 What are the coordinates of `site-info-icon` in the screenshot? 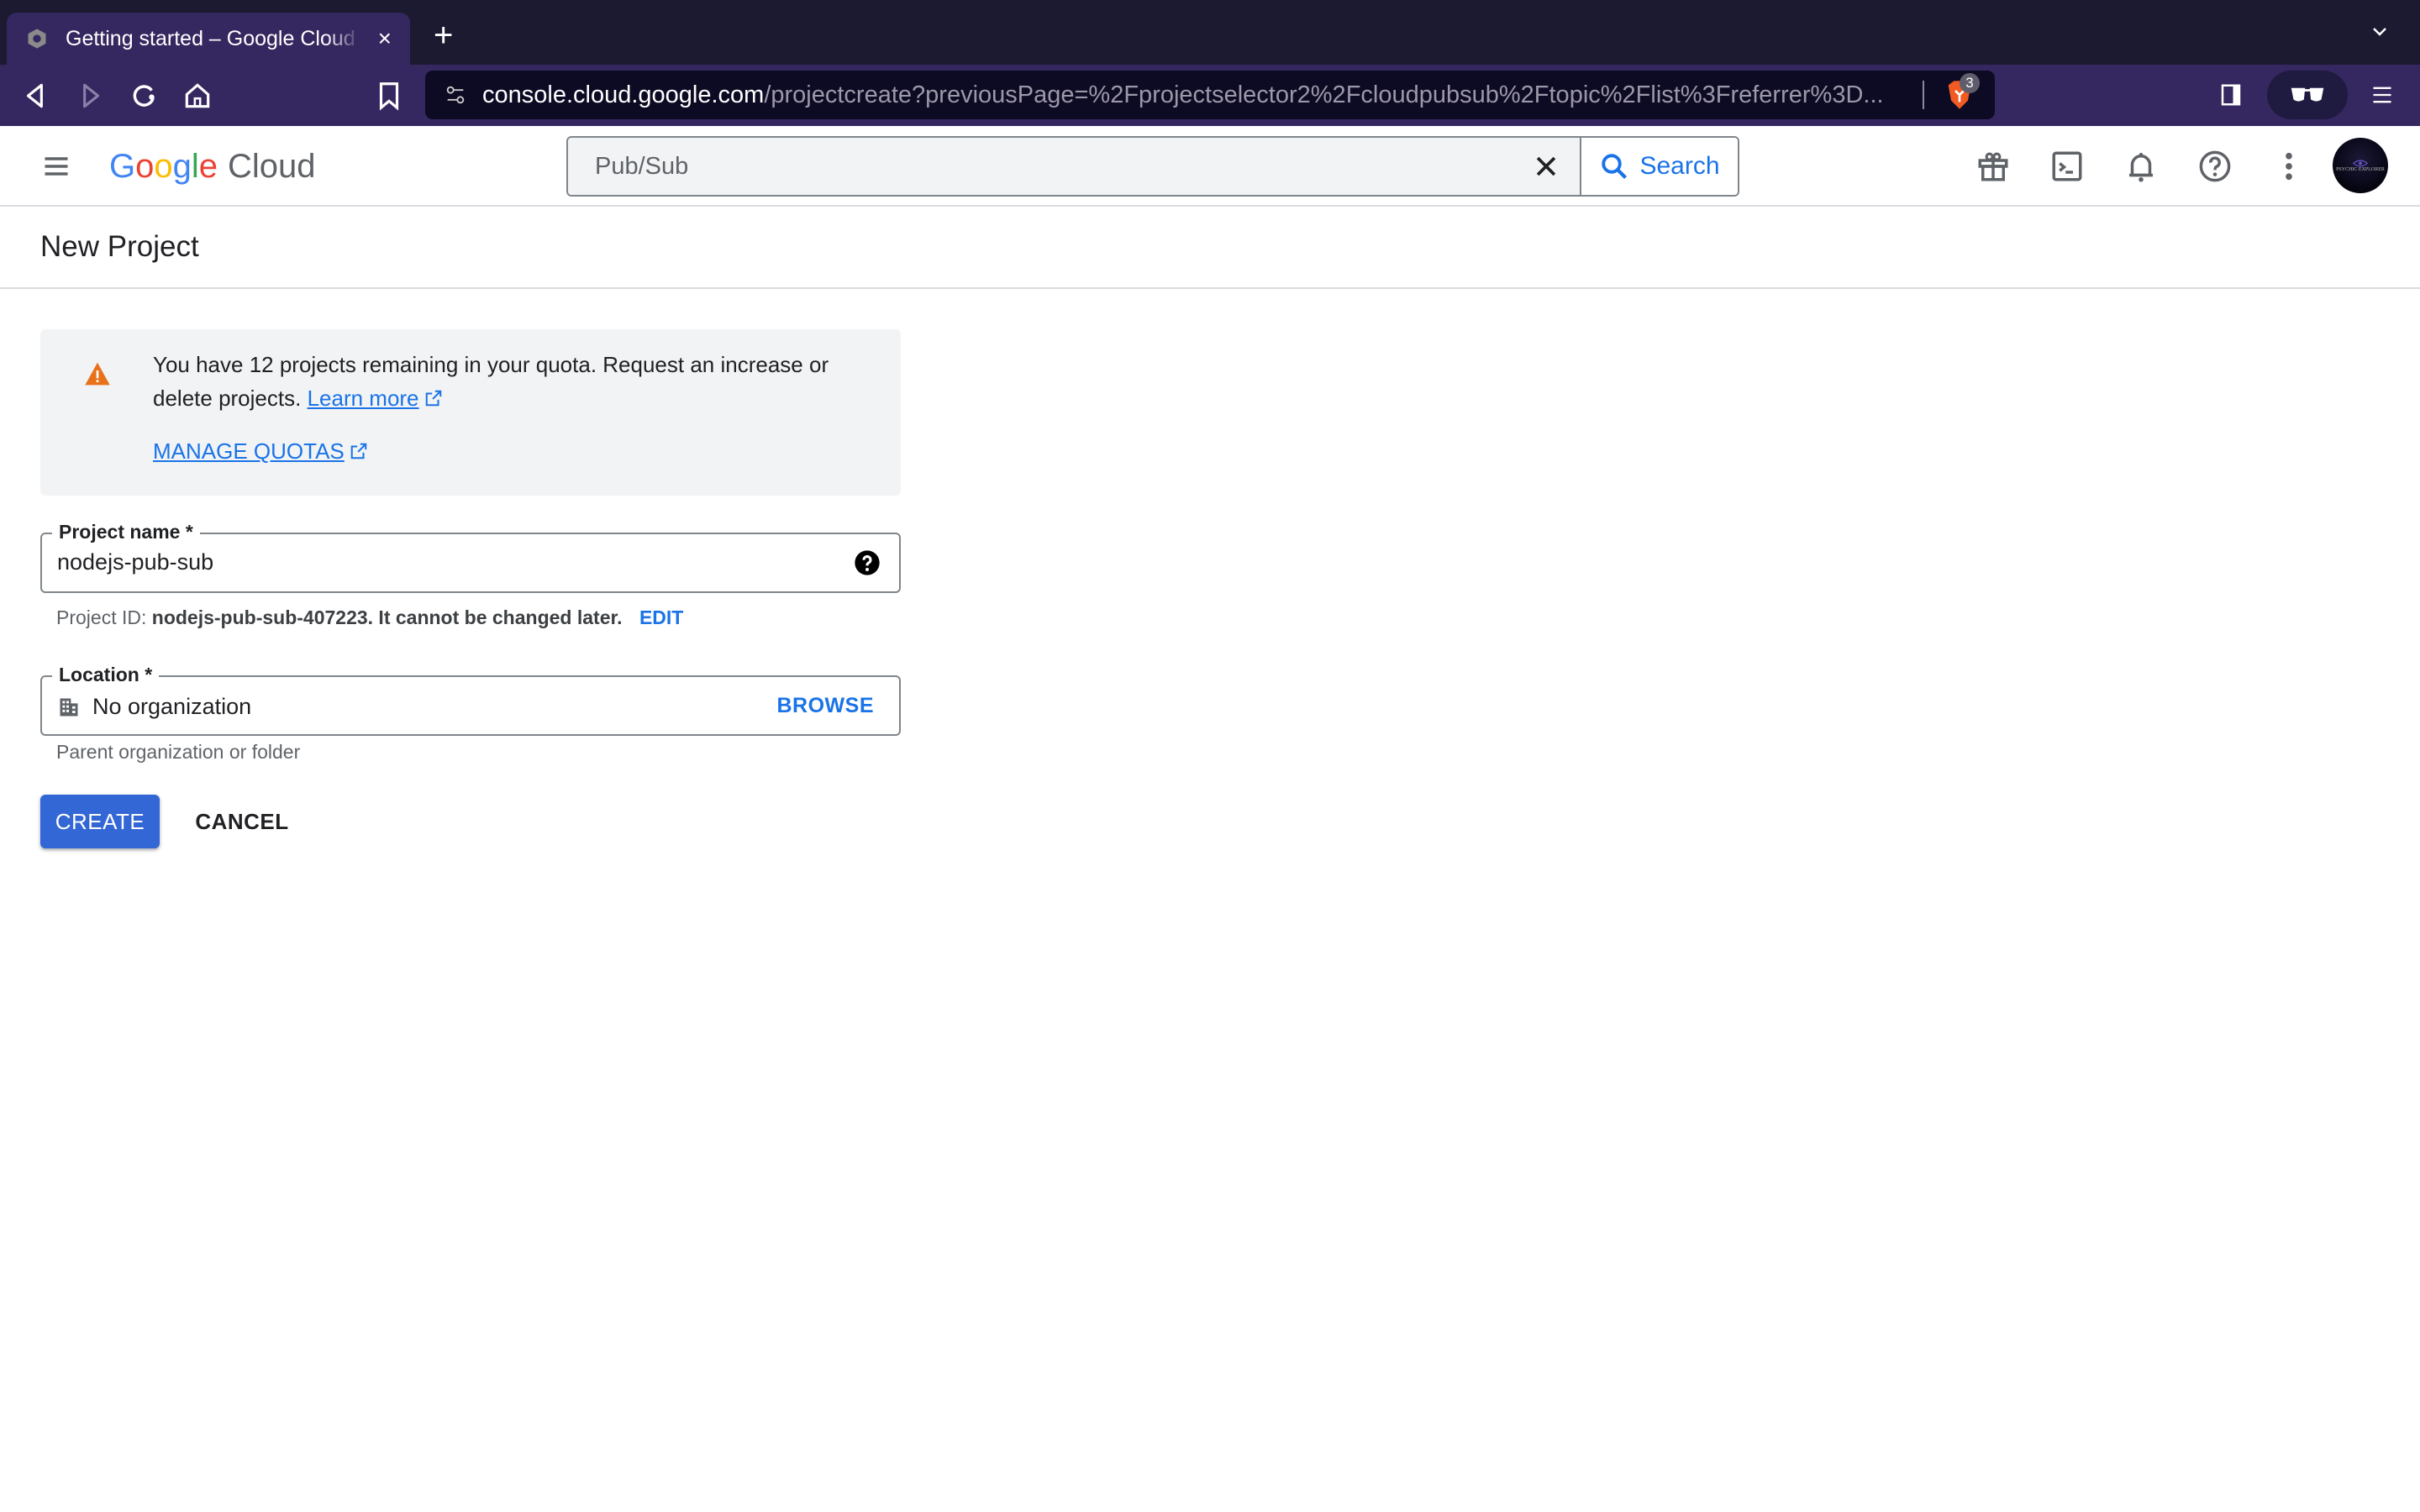 It's located at (455, 95).